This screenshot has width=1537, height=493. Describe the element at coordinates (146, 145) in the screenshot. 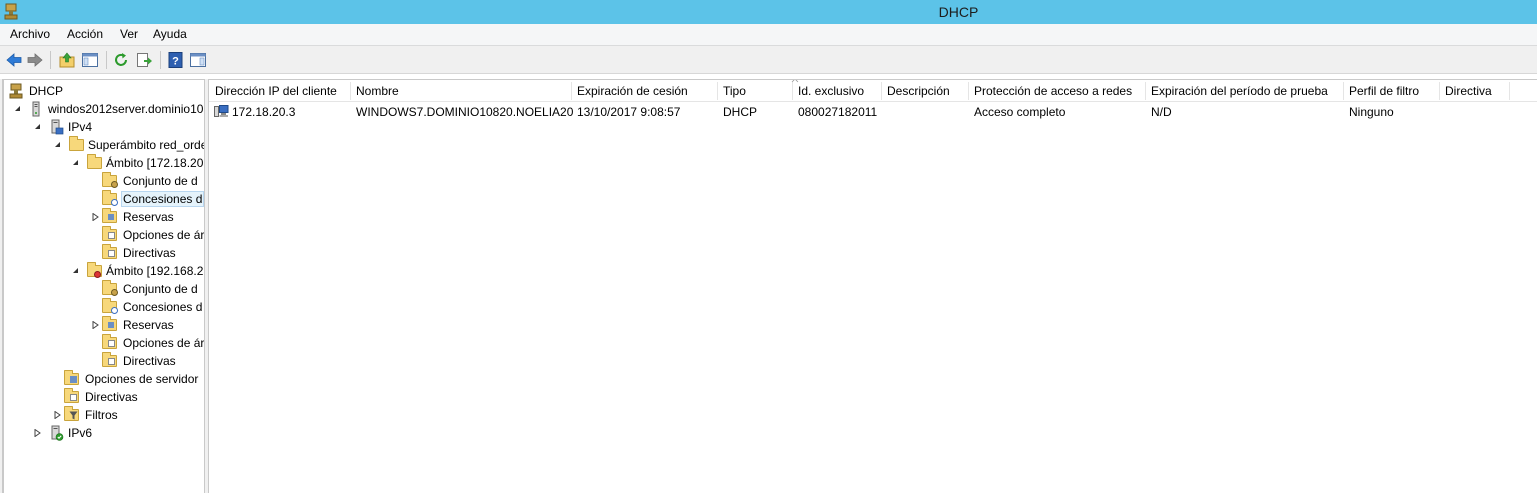

I see `tree-label: Superámbito red_orde` at that location.